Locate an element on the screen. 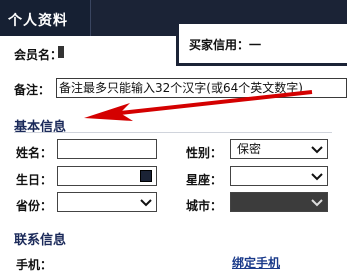  phone-label: 手机： is located at coordinates (34, 265).